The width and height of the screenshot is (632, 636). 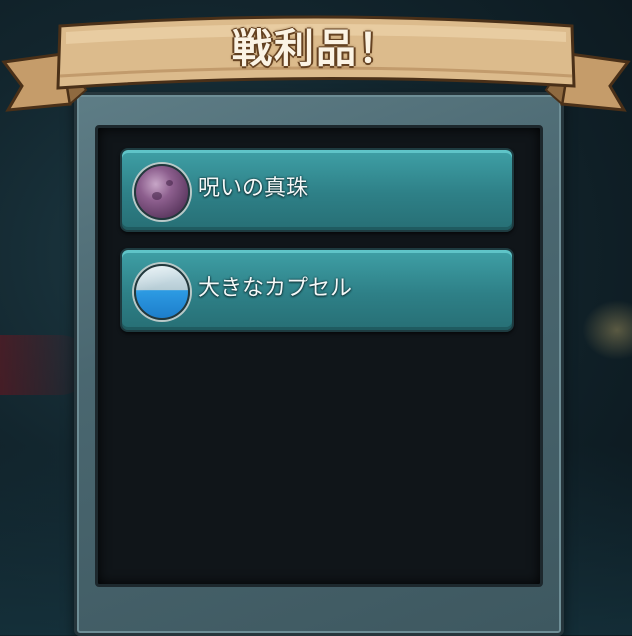 I want to click on dialog-title: 戦利品！, so click(x=316, y=49).